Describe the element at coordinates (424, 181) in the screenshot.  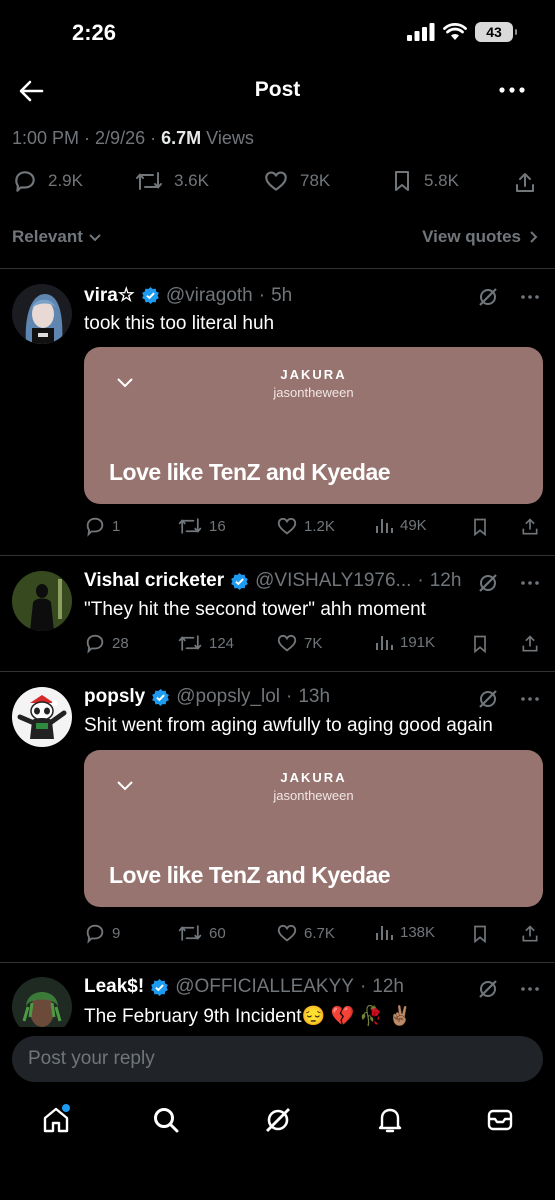
I see `bookmark-stat: 5.8K` at that location.